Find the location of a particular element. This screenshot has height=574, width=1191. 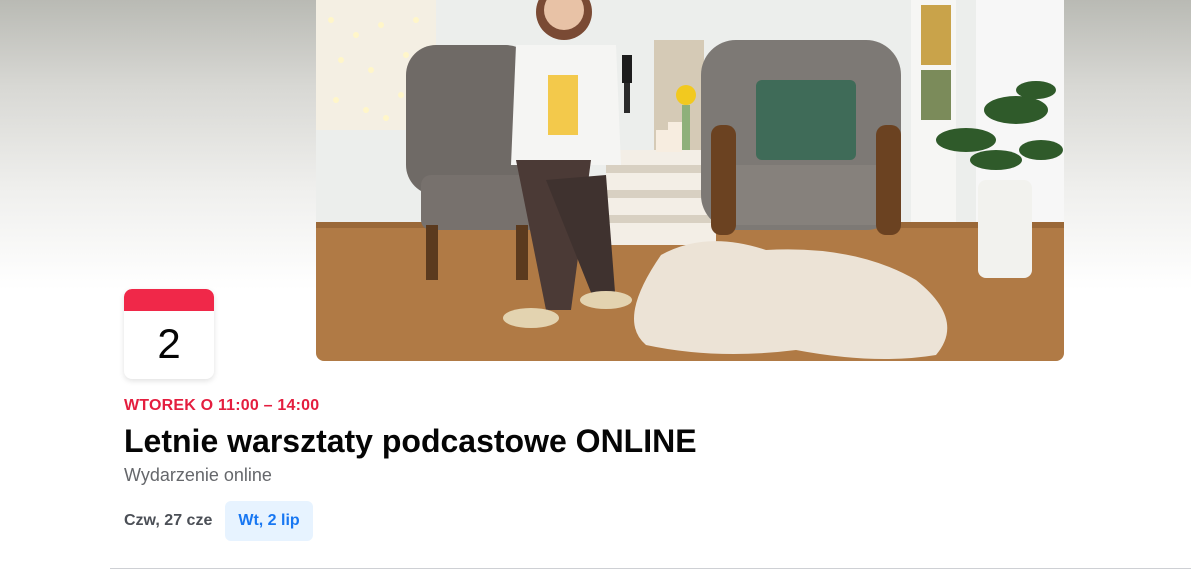

event-location: Wydarzenie online is located at coordinates (198, 475).